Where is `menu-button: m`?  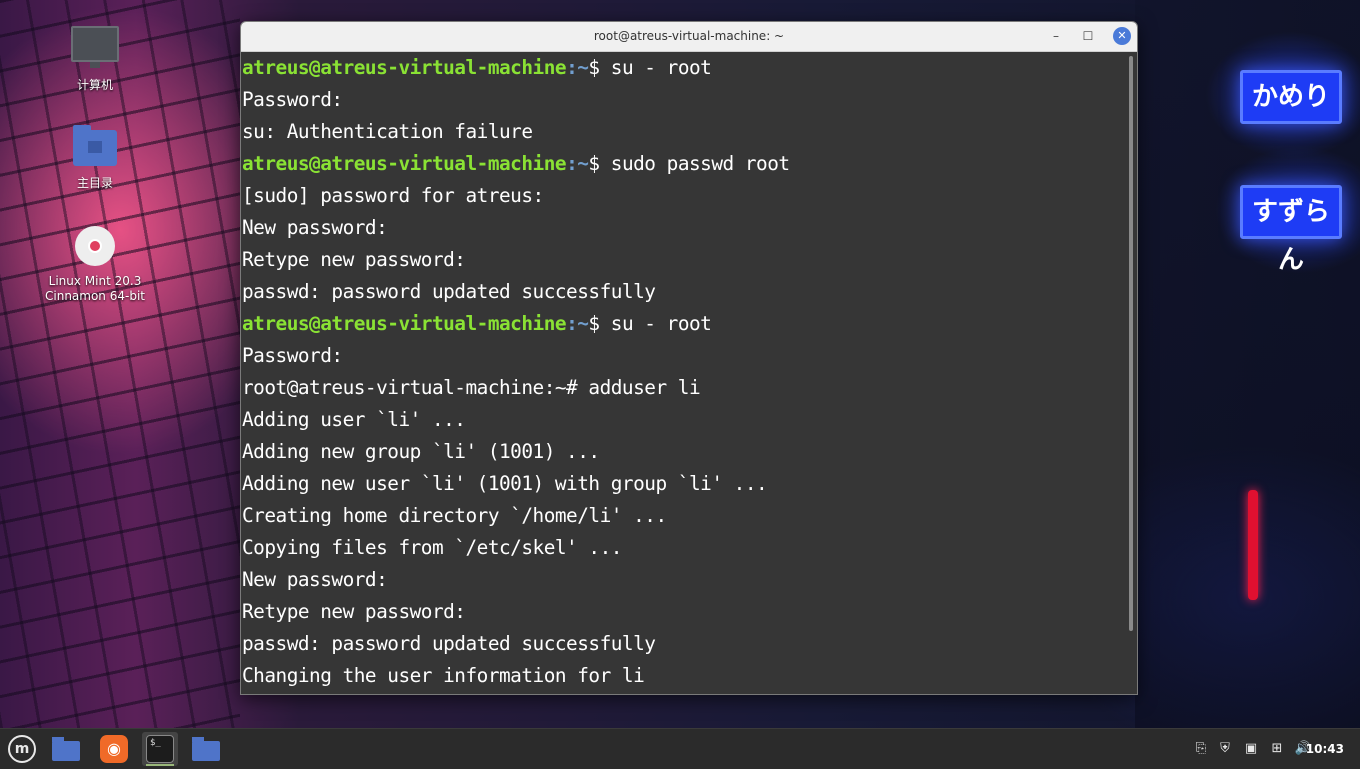 menu-button: m is located at coordinates (20, 749).